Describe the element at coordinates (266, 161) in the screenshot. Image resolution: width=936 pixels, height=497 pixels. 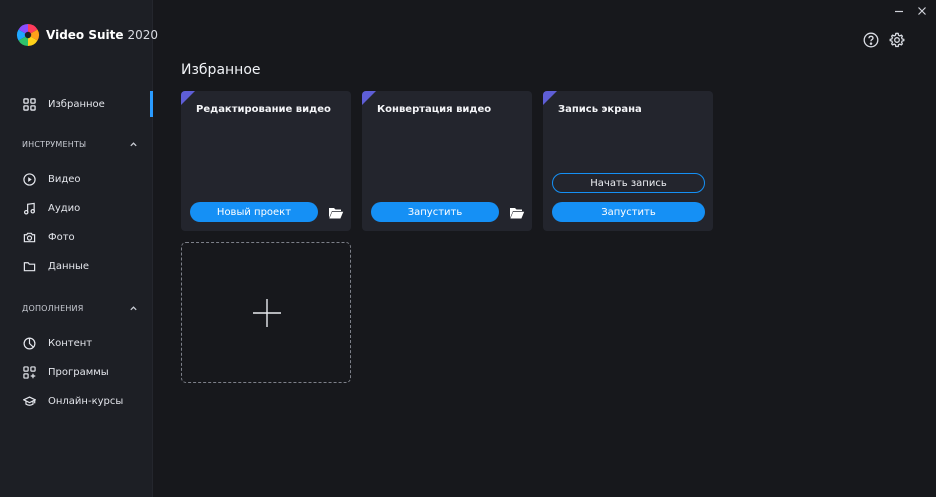
I see `card-video-editing: Редактирование видео Новый проект` at that location.